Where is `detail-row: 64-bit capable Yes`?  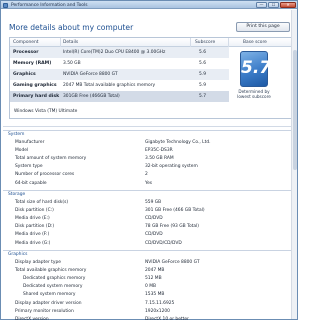
detail-row: 64-bit capable Yes is located at coordinates (149, 183).